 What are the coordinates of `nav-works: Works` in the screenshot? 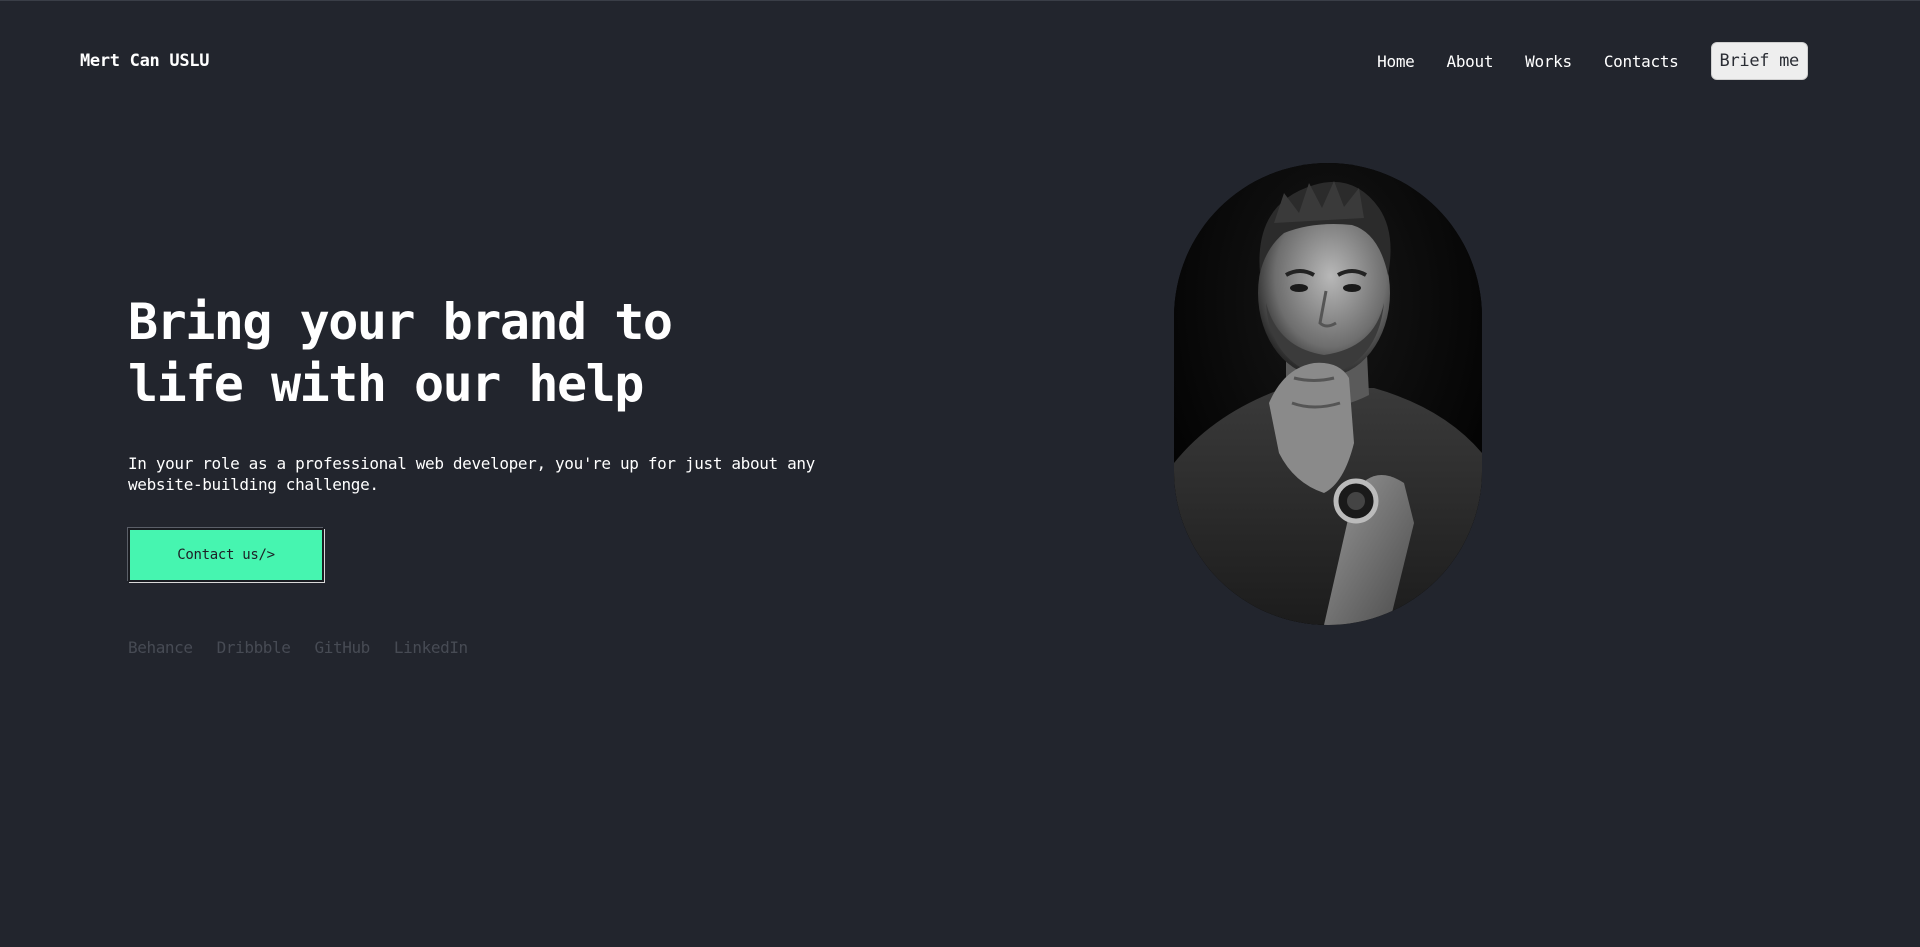 It's located at (1548, 61).